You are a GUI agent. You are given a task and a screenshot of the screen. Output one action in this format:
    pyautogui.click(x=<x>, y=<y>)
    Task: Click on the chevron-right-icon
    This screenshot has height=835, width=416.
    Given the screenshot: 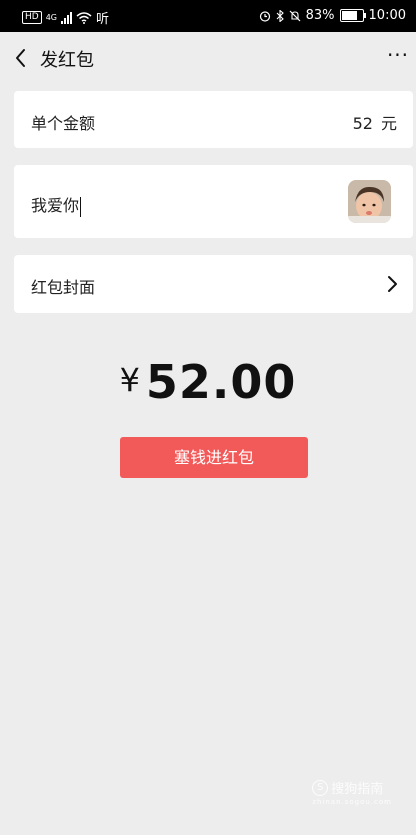 What is the action you would take?
    pyautogui.click(x=392, y=284)
    